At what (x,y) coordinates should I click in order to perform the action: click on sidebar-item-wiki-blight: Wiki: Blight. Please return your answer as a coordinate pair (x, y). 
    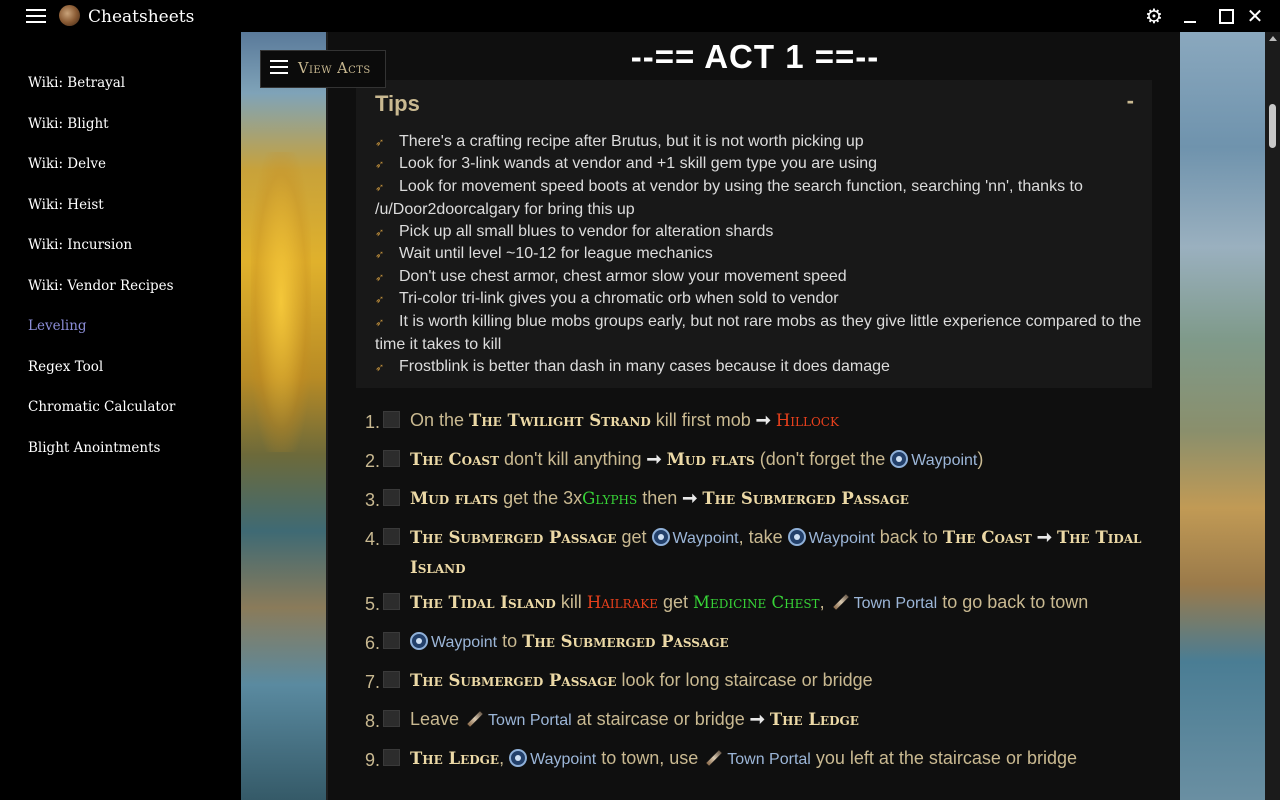
    Looking at the image, I should click on (68, 124).